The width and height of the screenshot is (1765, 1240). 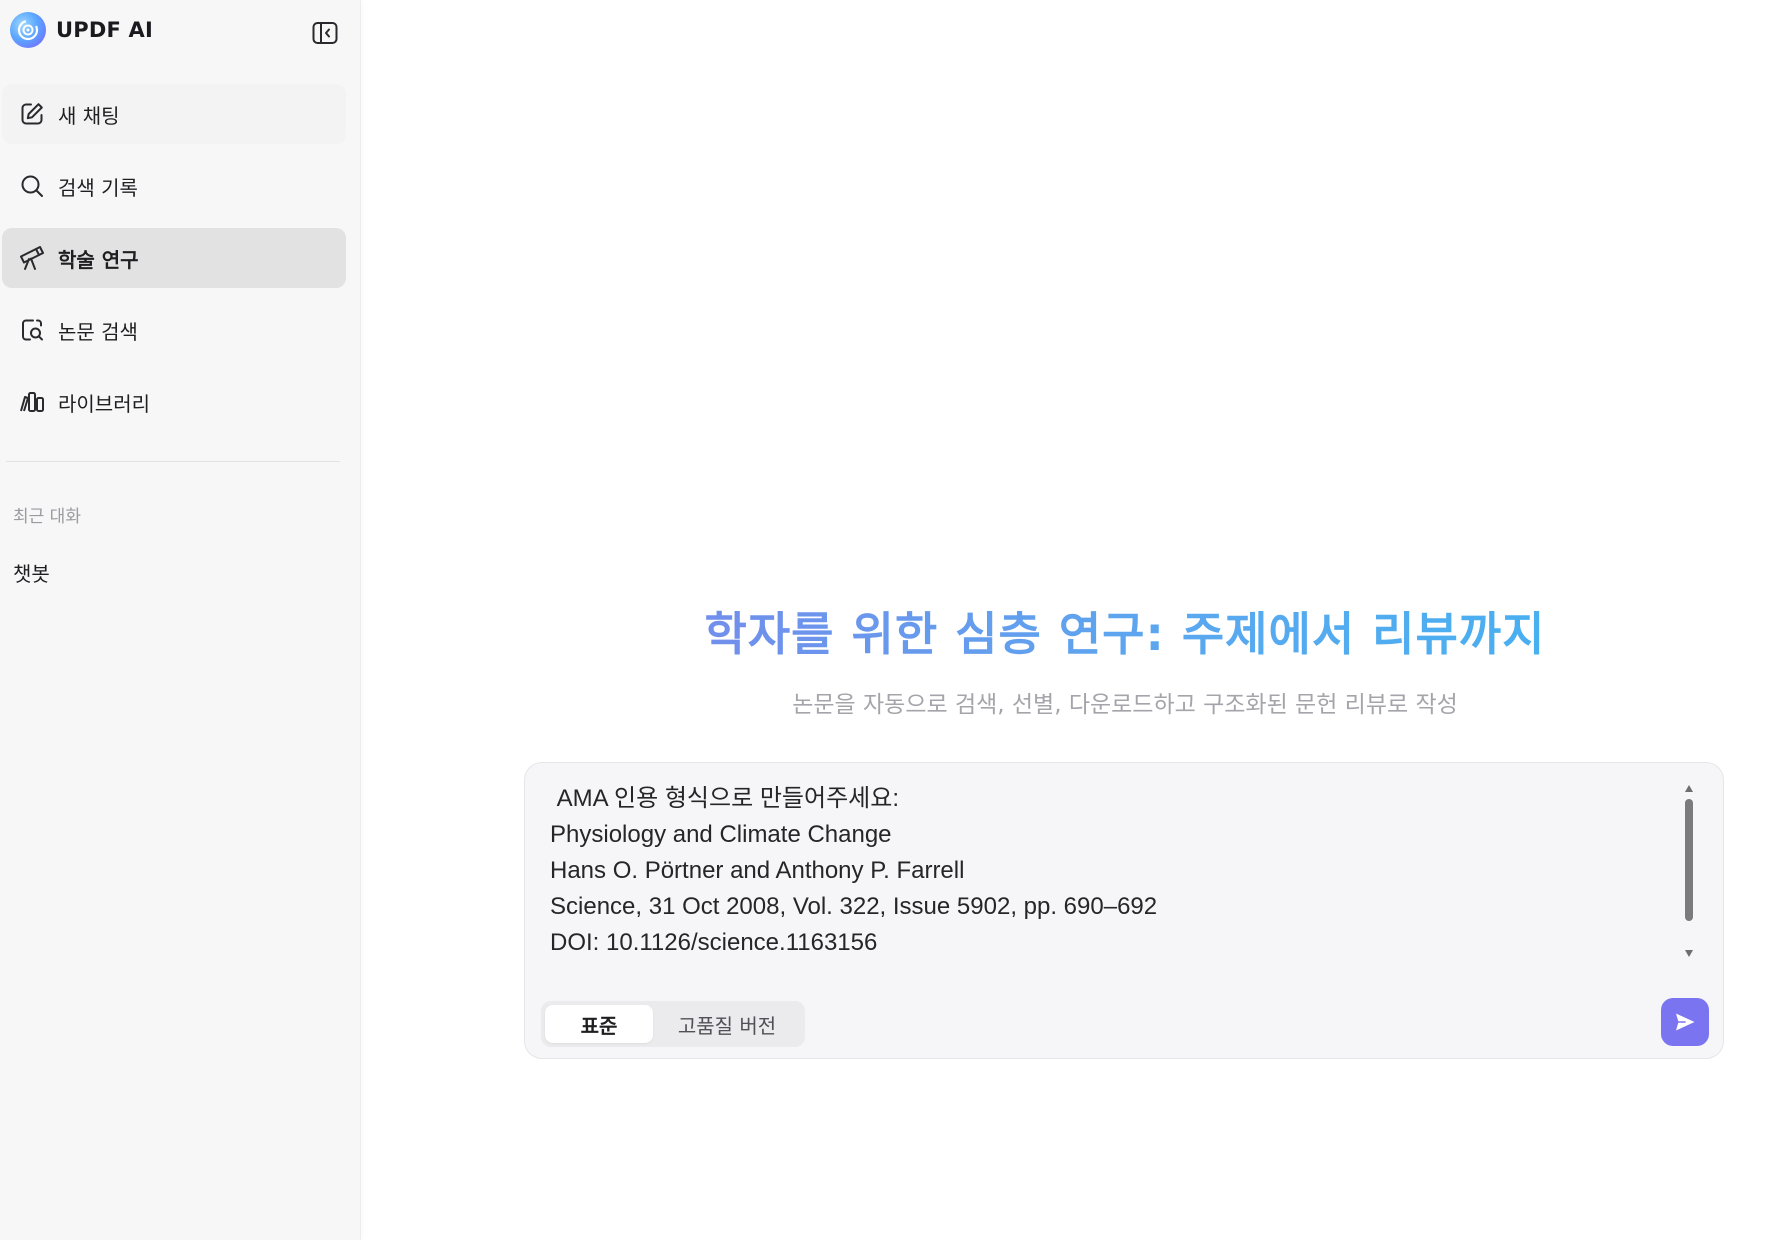 What do you see at coordinates (98, 331) in the screenshot?
I see `sidebar-item-label: 논문 검색` at bounding box center [98, 331].